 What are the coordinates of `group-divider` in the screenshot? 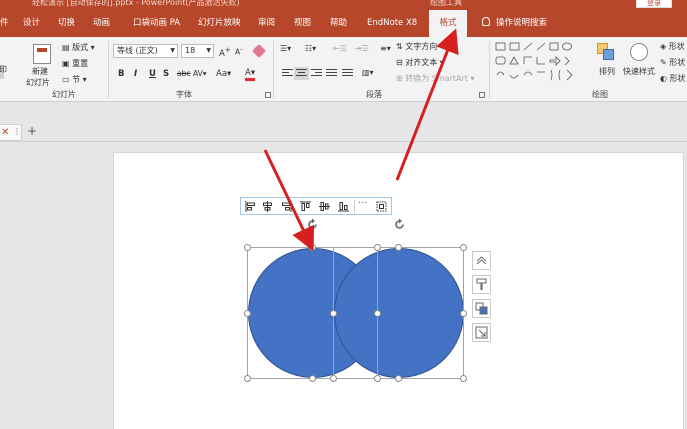 It's located at (273, 69).